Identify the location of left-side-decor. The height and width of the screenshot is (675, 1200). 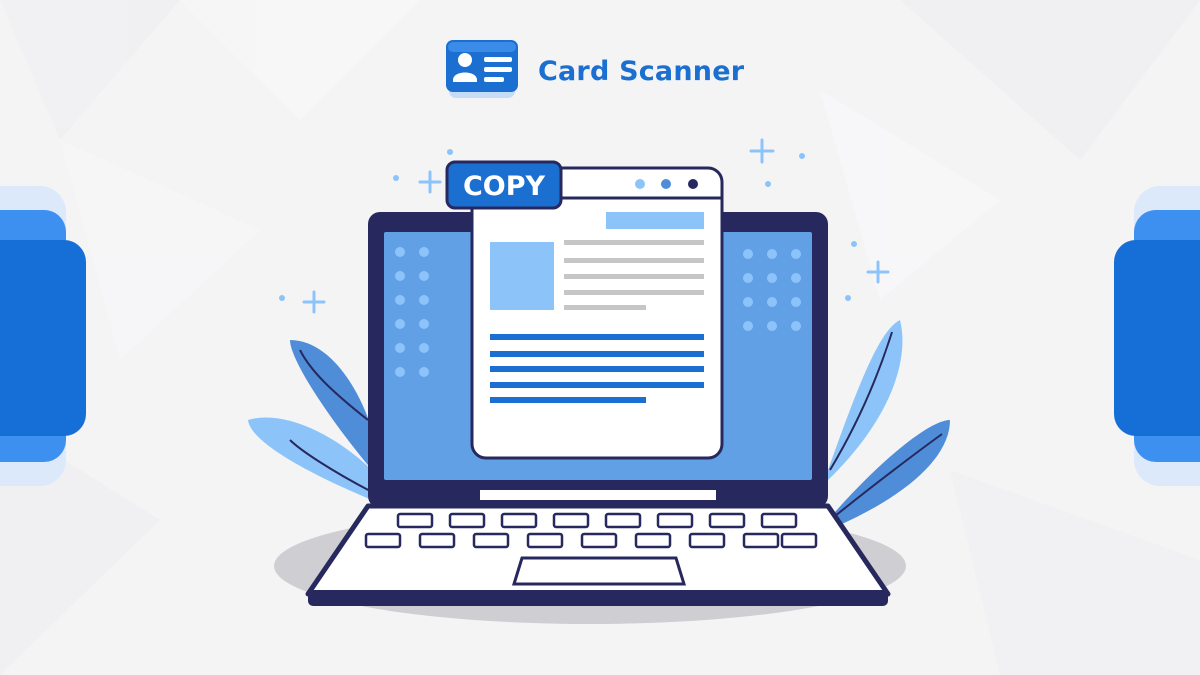
(43, 336).